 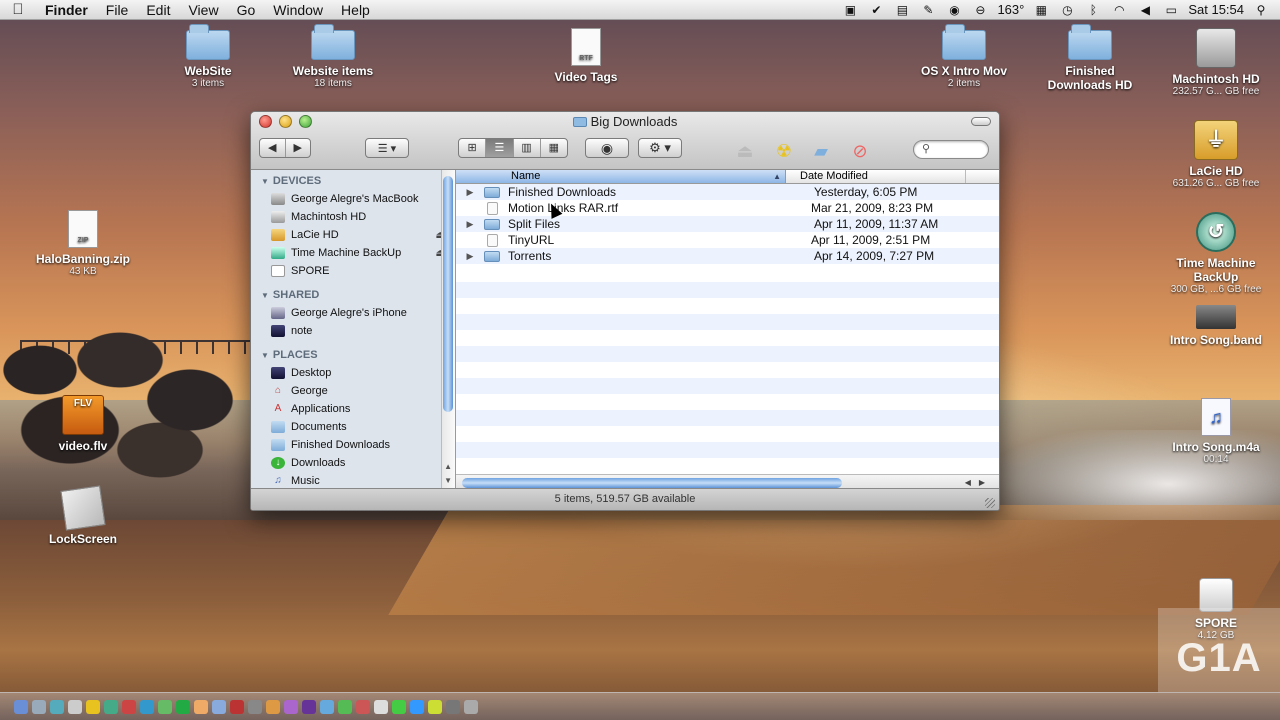 What do you see at coordinates (219, 706) in the screenshot?
I see `messages-dock-icon` at bounding box center [219, 706].